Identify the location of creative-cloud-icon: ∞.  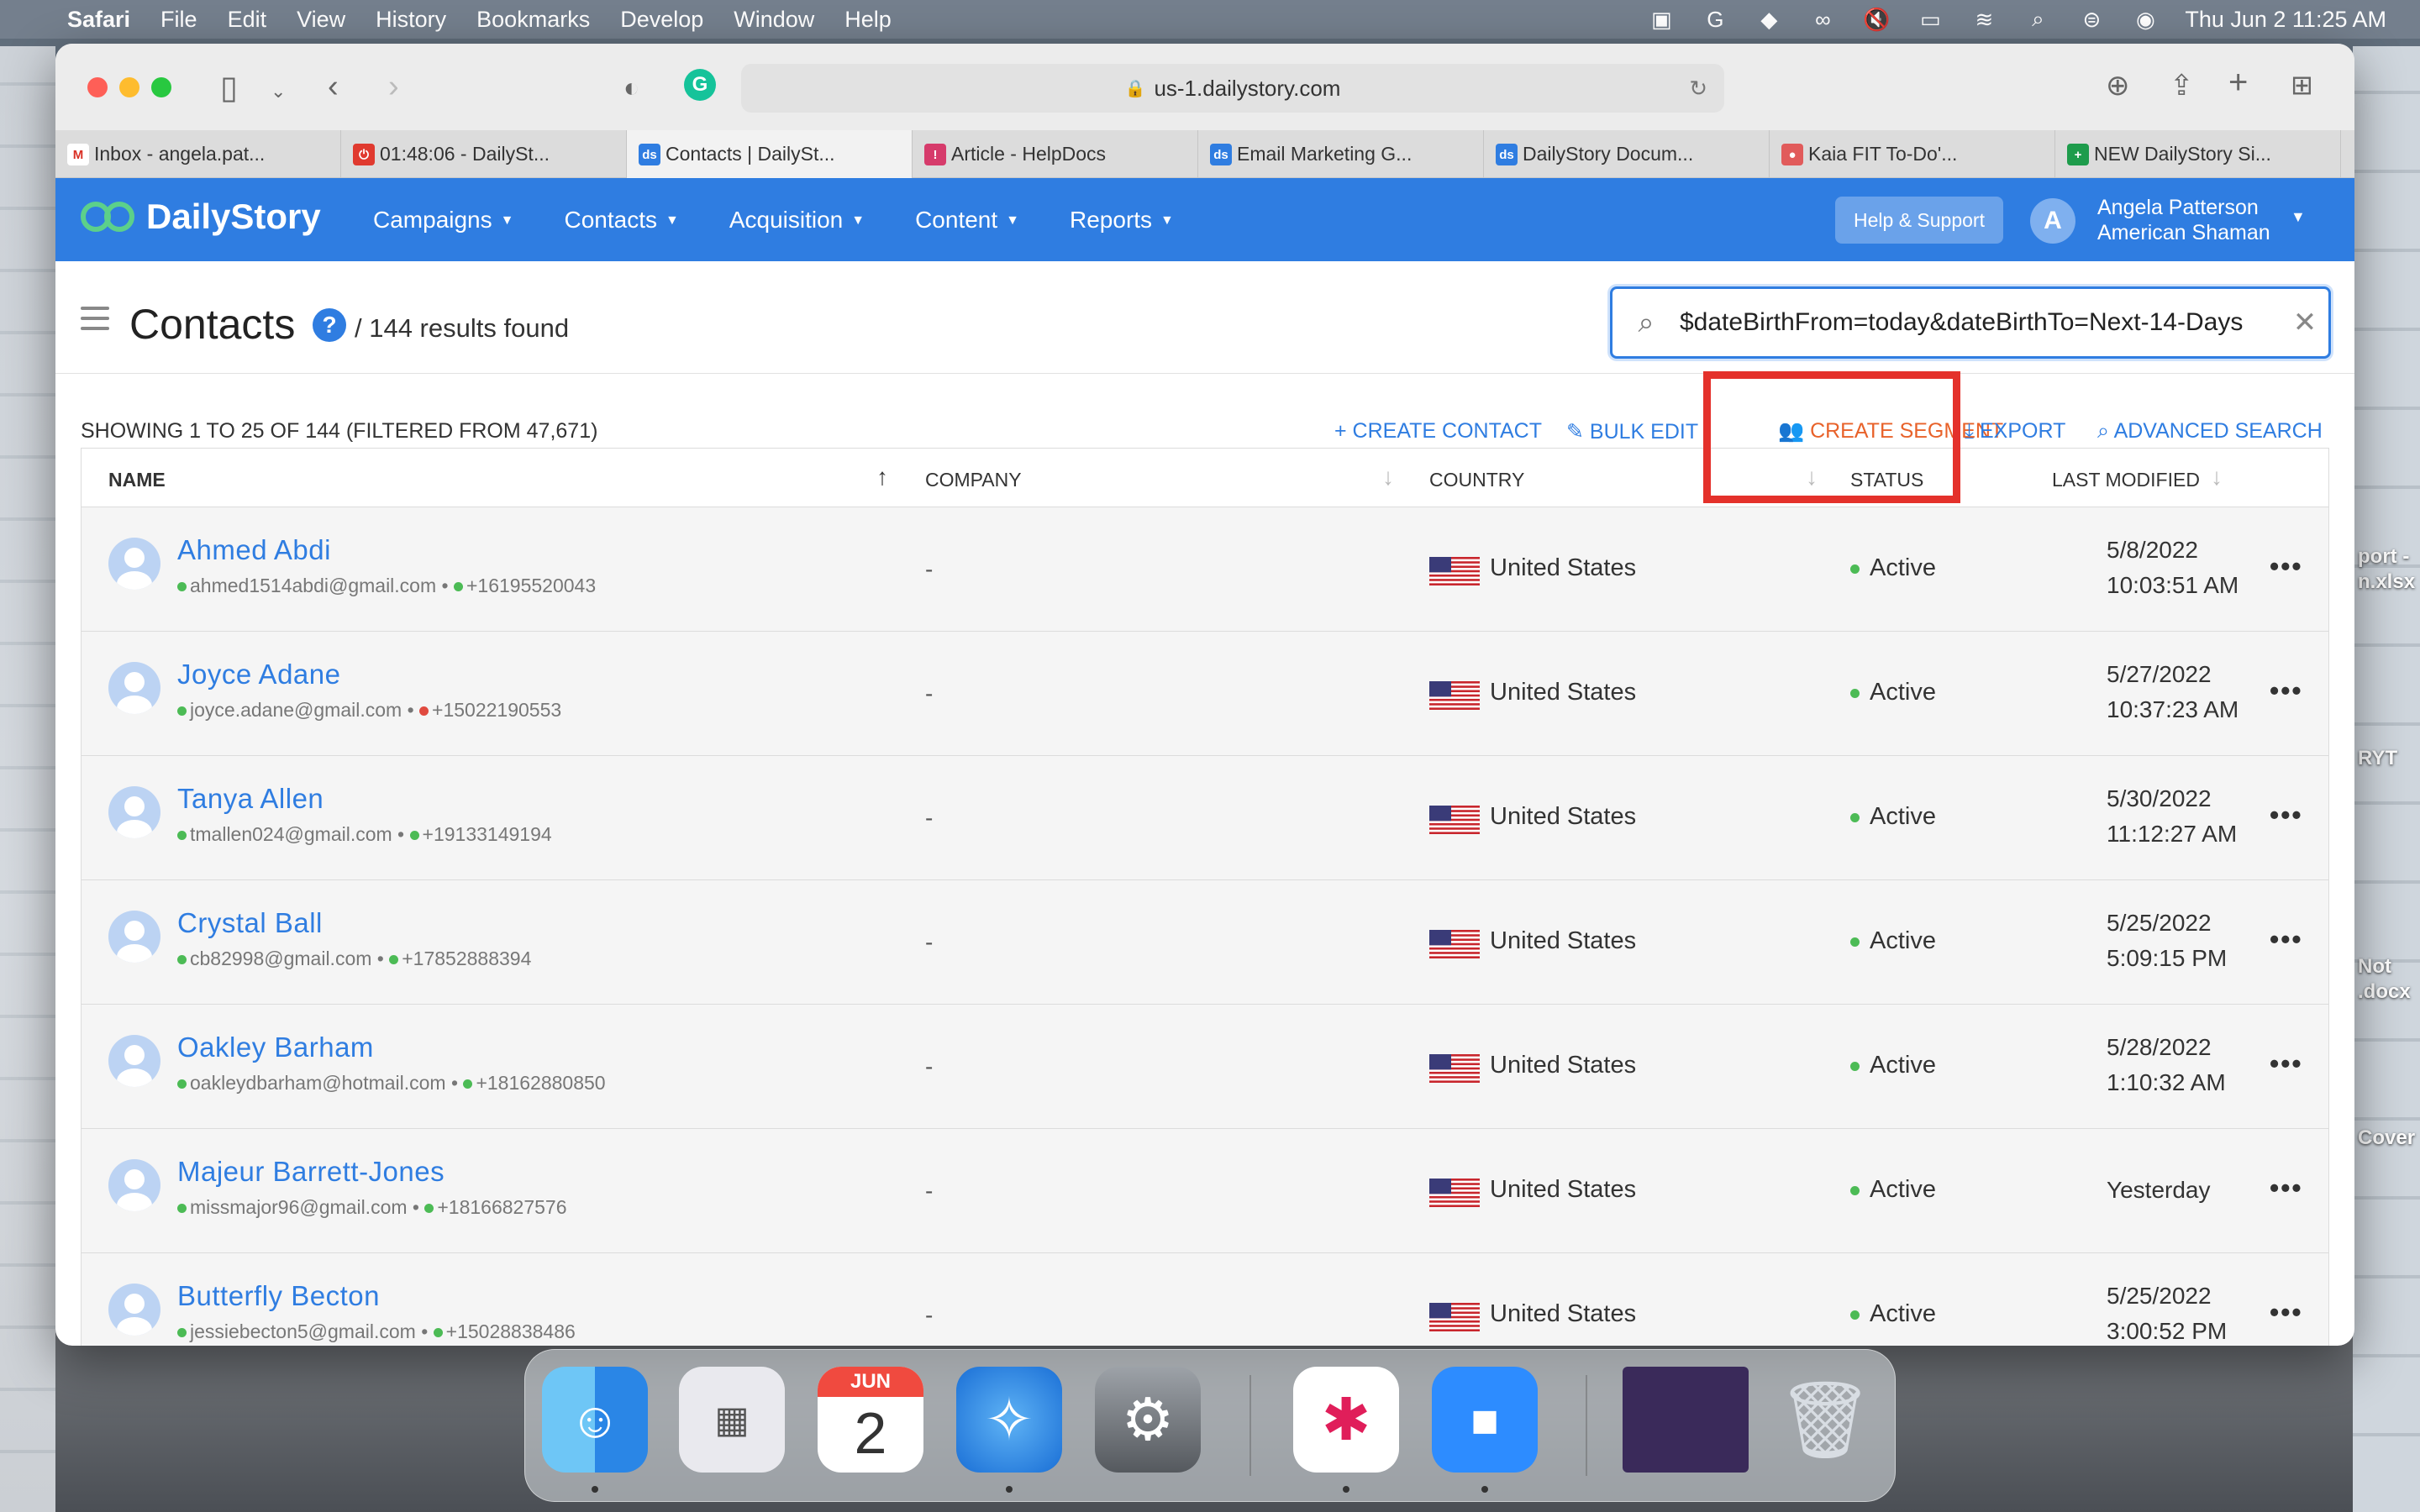
(1822, 19).